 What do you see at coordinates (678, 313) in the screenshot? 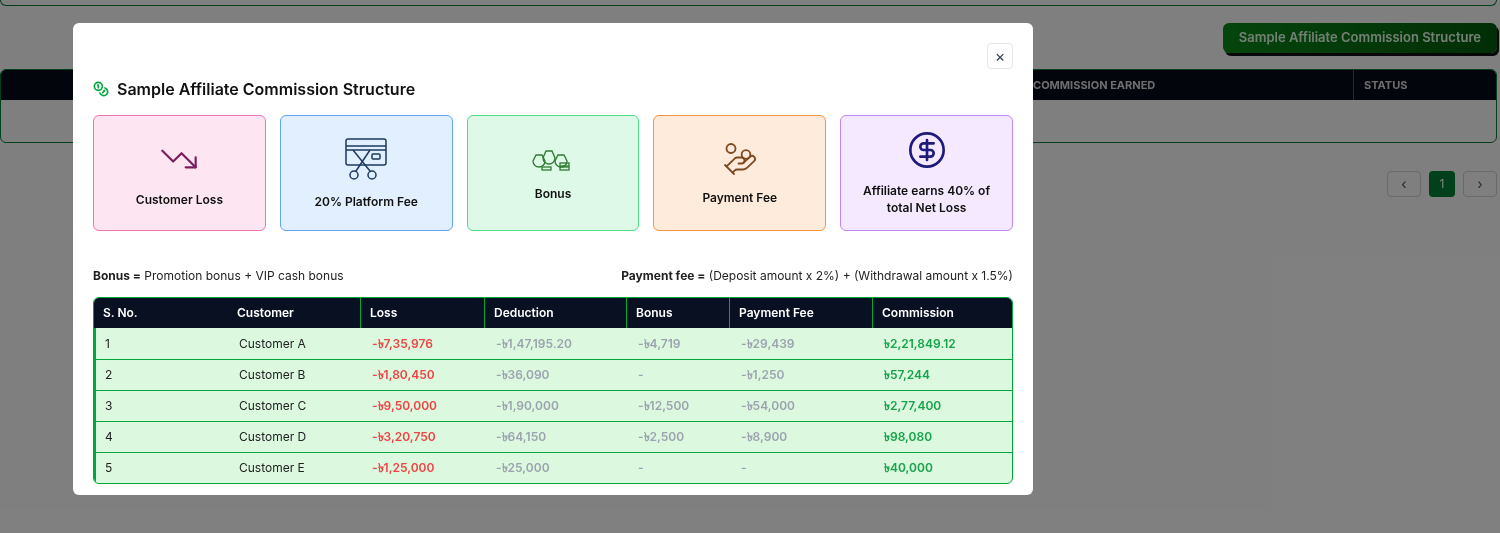
I see `column-header: Bonus` at bounding box center [678, 313].